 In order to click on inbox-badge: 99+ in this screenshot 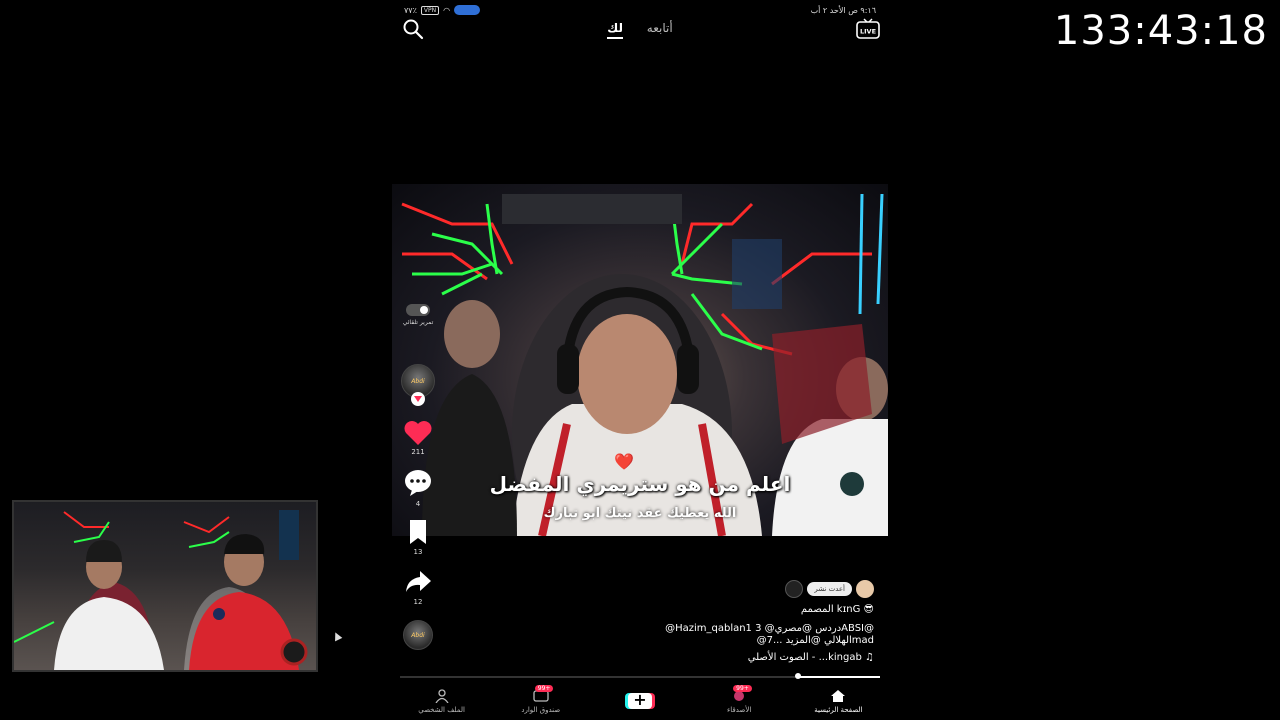, I will do `click(544, 688)`.